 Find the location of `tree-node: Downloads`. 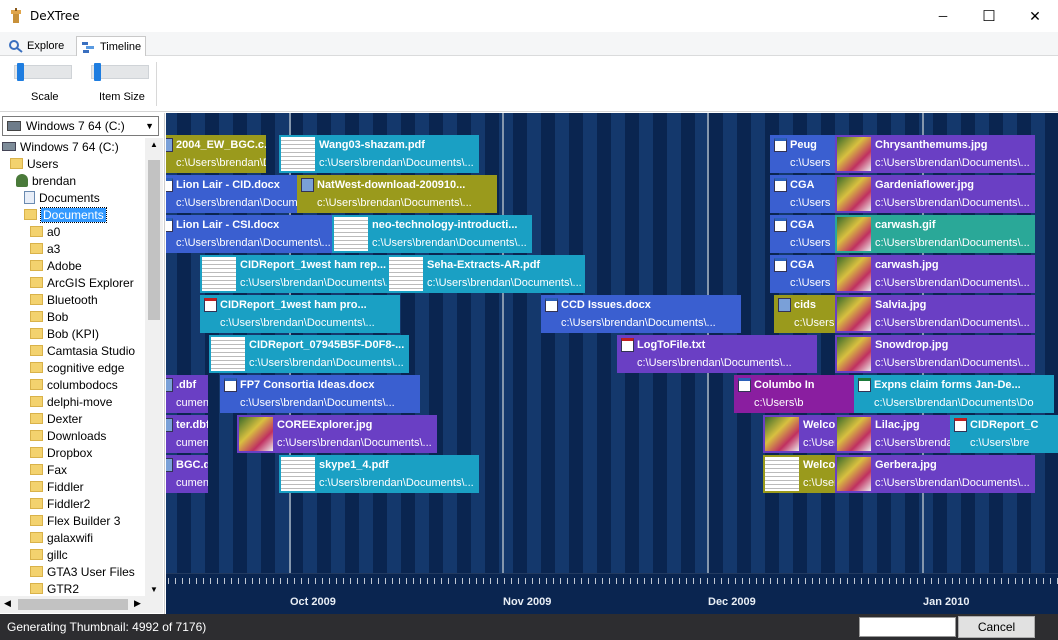

tree-node: Downloads is located at coordinates (68, 435).